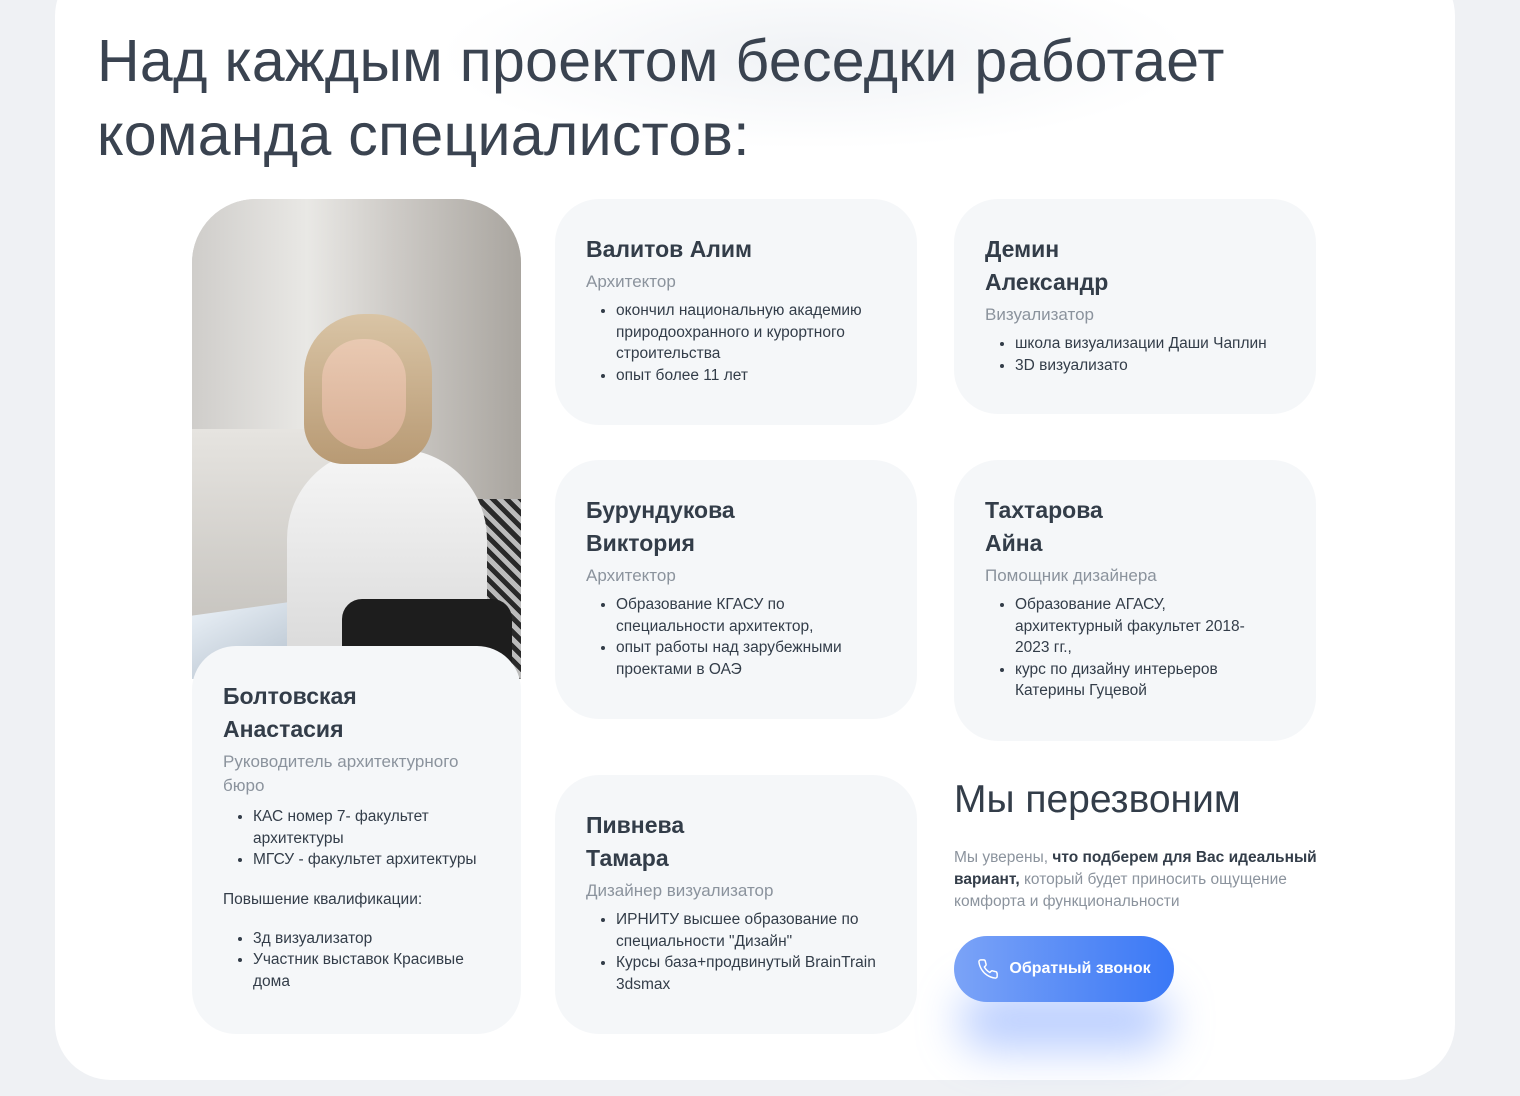 The image size is (1520, 1096). What do you see at coordinates (323, 899) in the screenshot?
I see `member-subheading: Повышение квалификации:` at bounding box center [323, 899].